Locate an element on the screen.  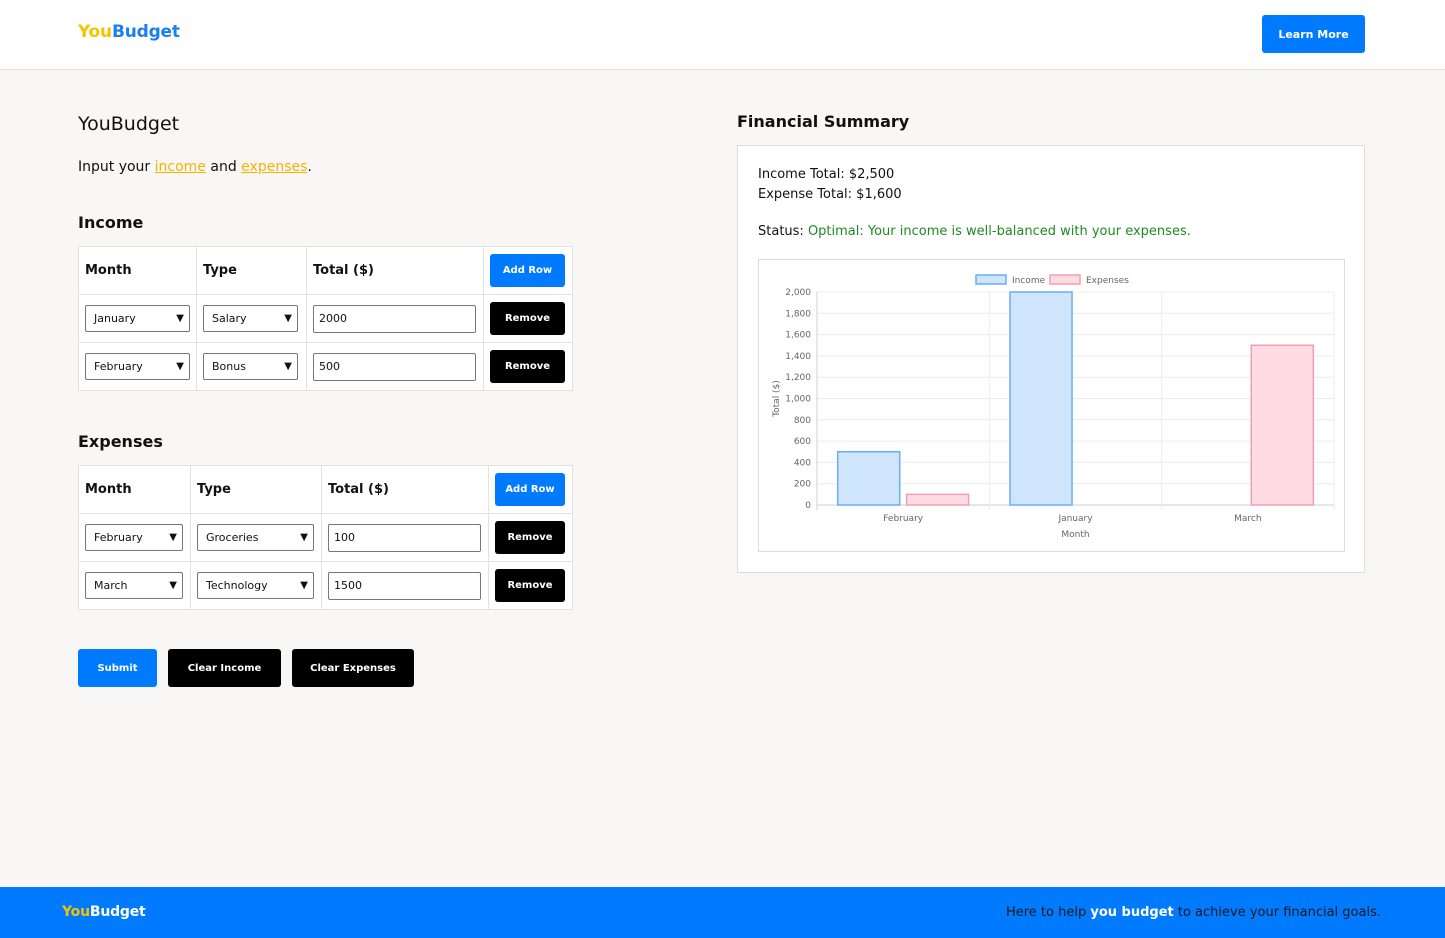
total-input: 1500 is located at coordinates (404, 585).